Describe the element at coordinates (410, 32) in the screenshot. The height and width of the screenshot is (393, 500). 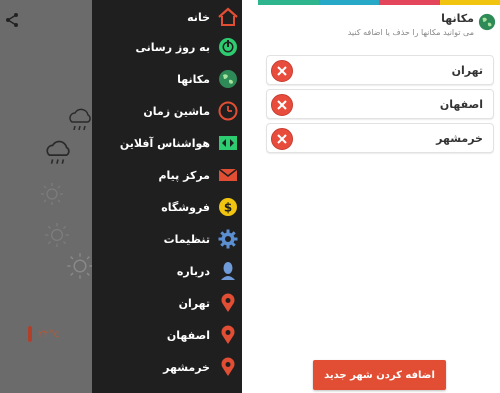
I see `page-subtitle: می توانید مکانها را حذف یا اضافه کنید` at that location.